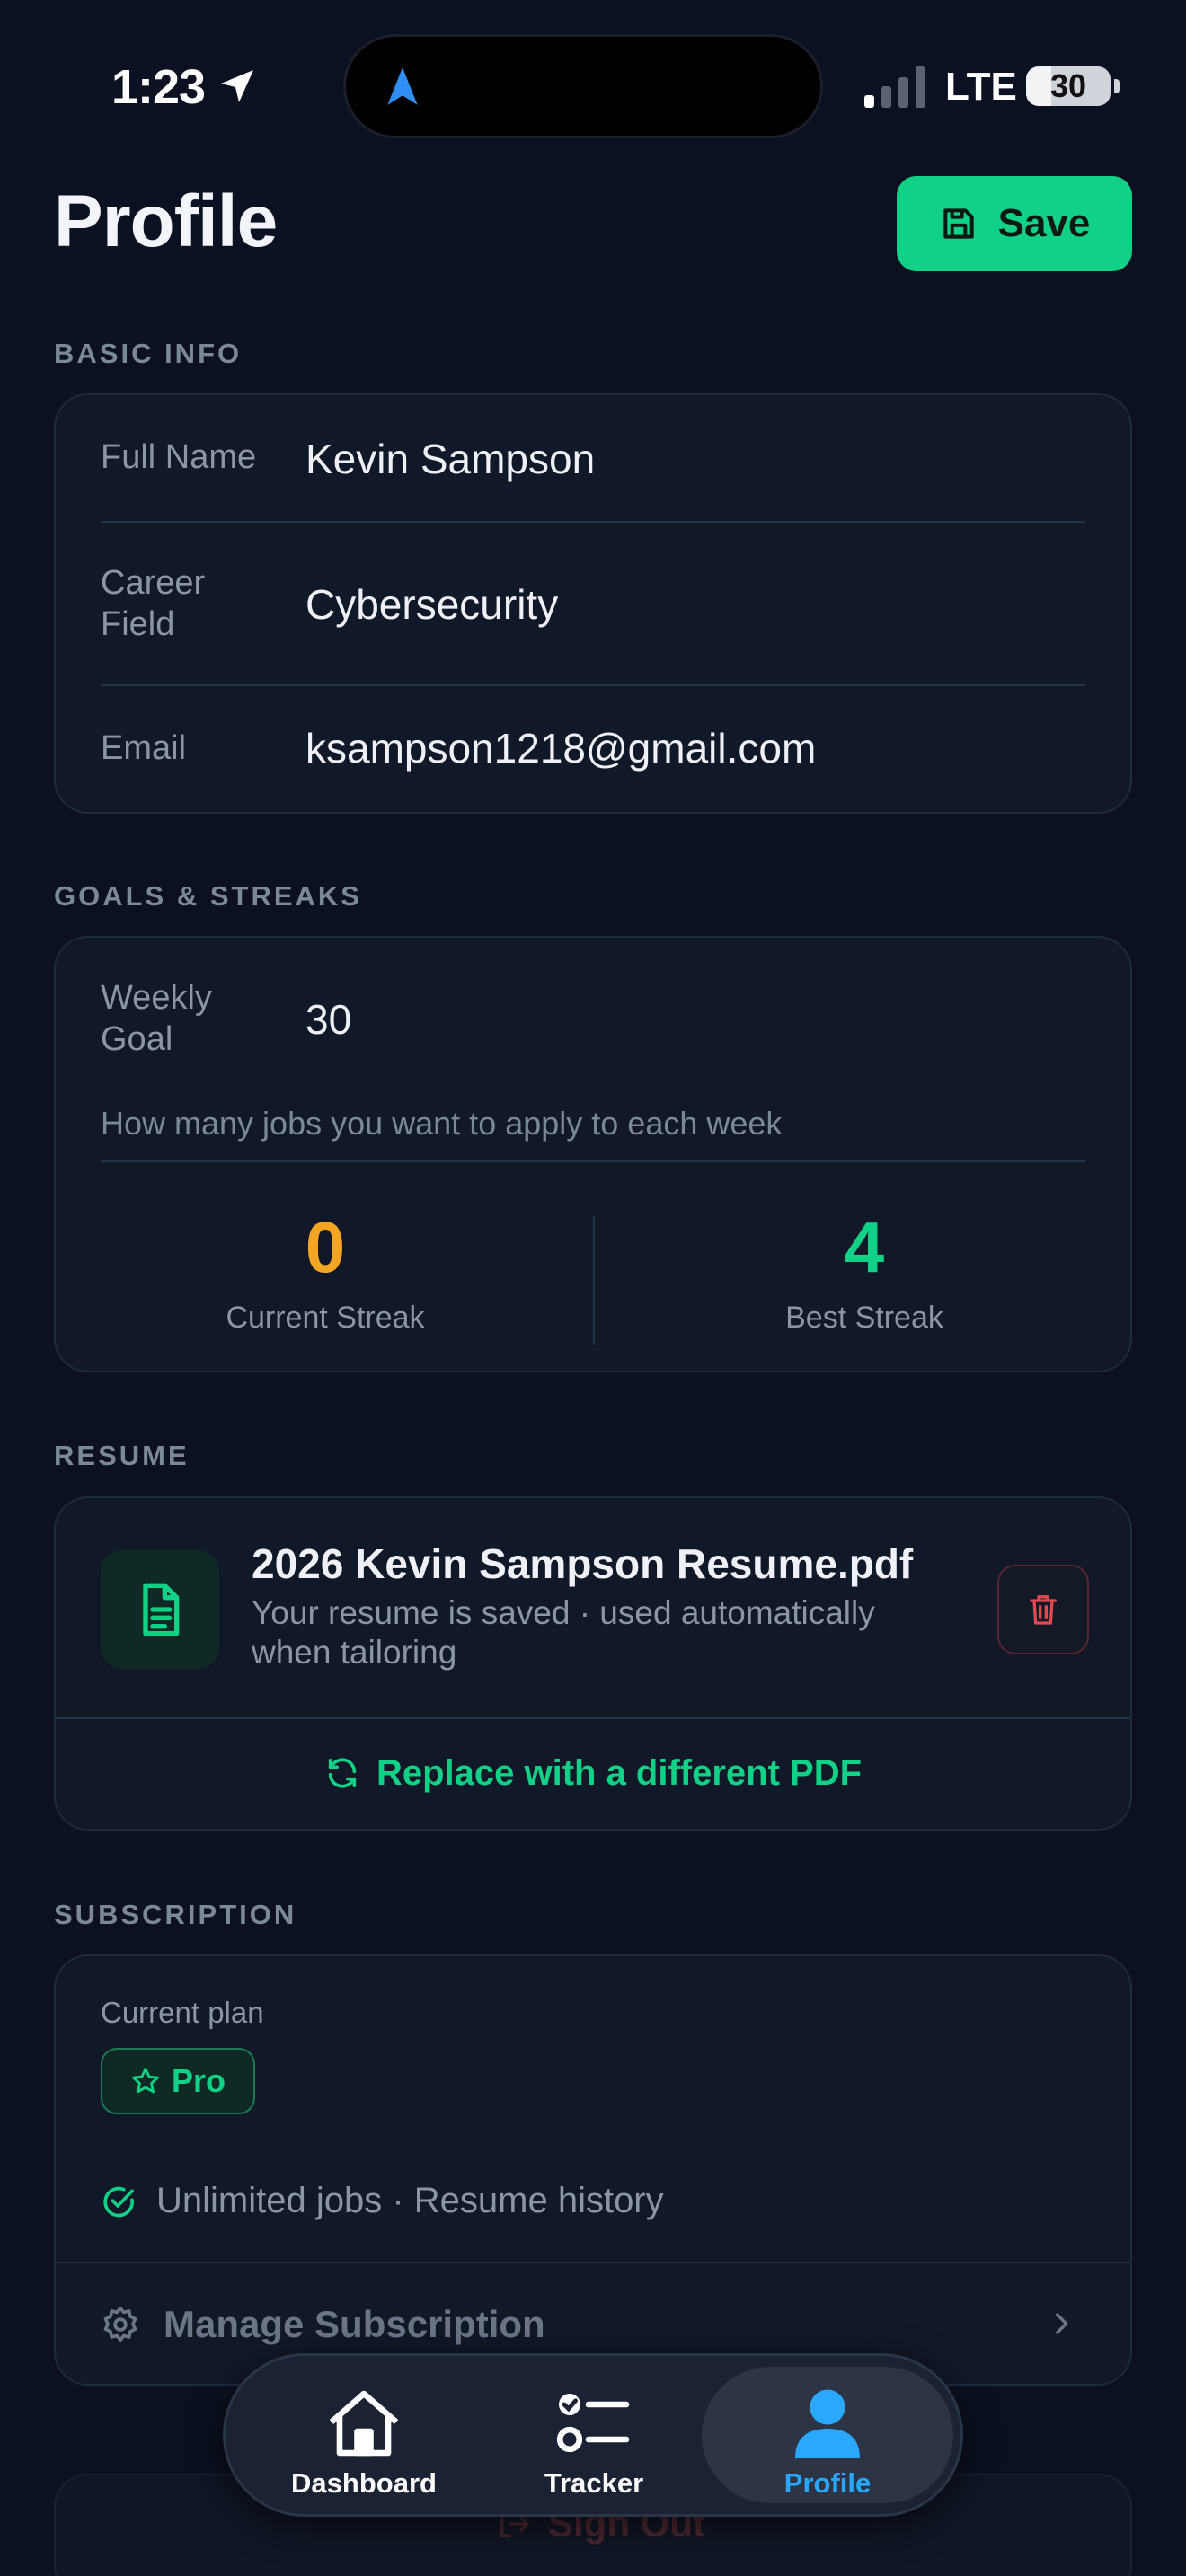 Image resolution: width=1186 pixels, height=2576 pixels. What do you see at coordinates (342, 1773) in the screenshot?
I see `refresh-icon` at bounding box center [342, 1773].